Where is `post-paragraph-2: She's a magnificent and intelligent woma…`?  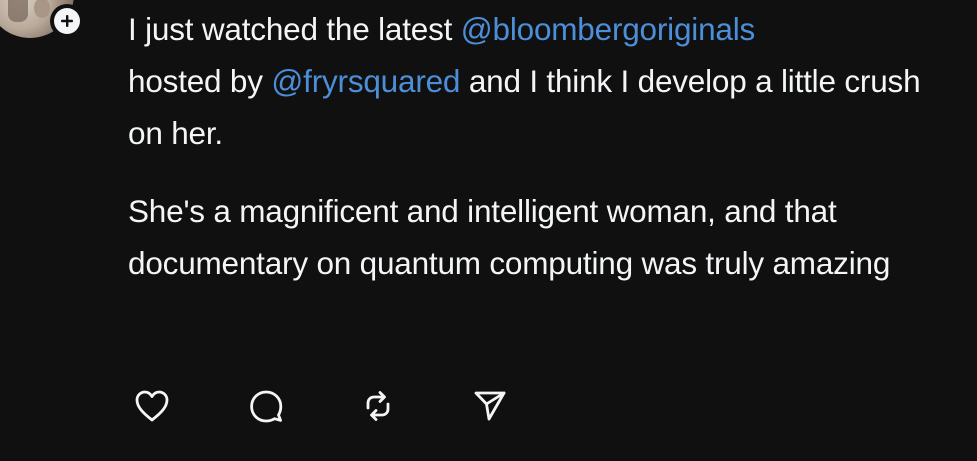
post-paragraph-2: She's a magnificent and intelligent woma… is located at coordinates (509, 237).